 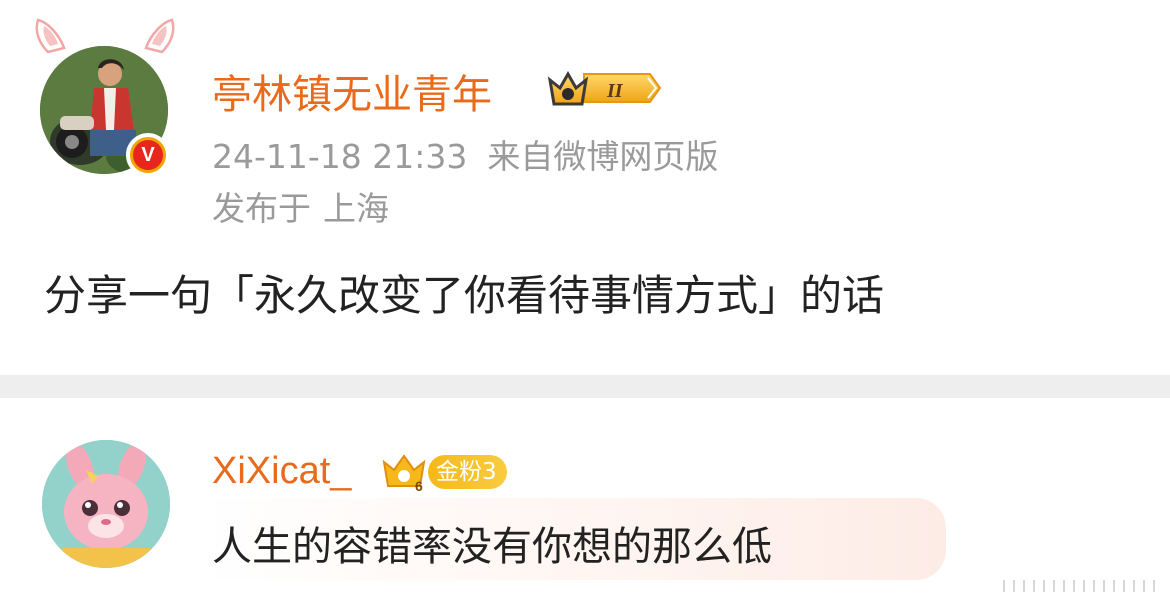 I want to click on post-source: 来自微博网页版, so click(x=603, y=156).